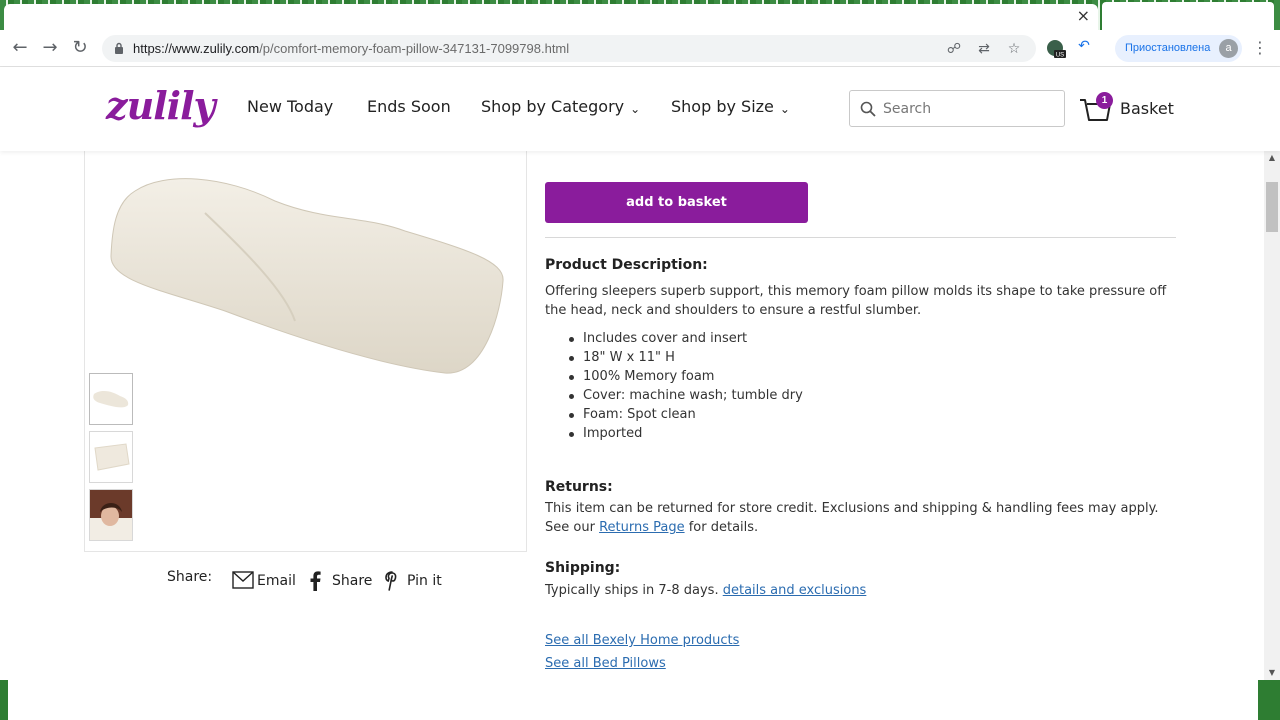 The width and height of the screenshot is (1280, 720). I want to click on new-tab-area, so click(1188, 16).